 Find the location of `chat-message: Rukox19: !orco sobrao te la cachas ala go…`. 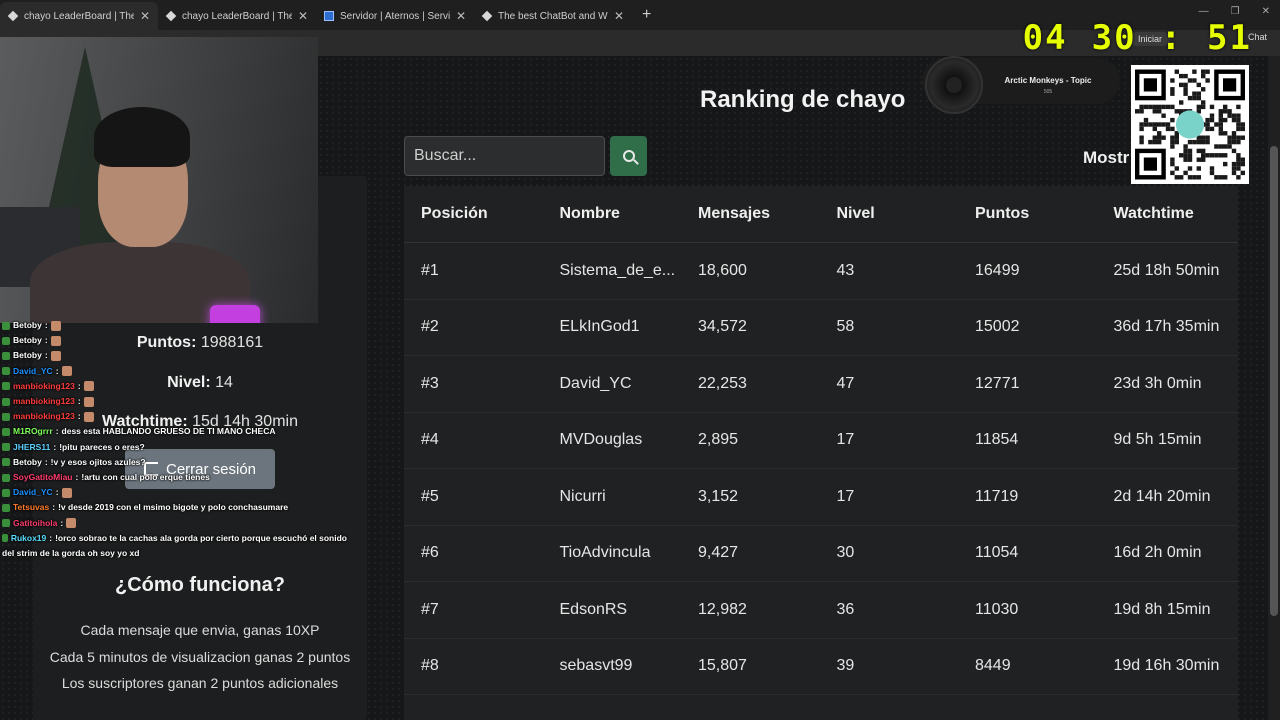

chat-message: Rukox19: !orco sobrao te la cachas ala go… is located at coordinates (174, 538).